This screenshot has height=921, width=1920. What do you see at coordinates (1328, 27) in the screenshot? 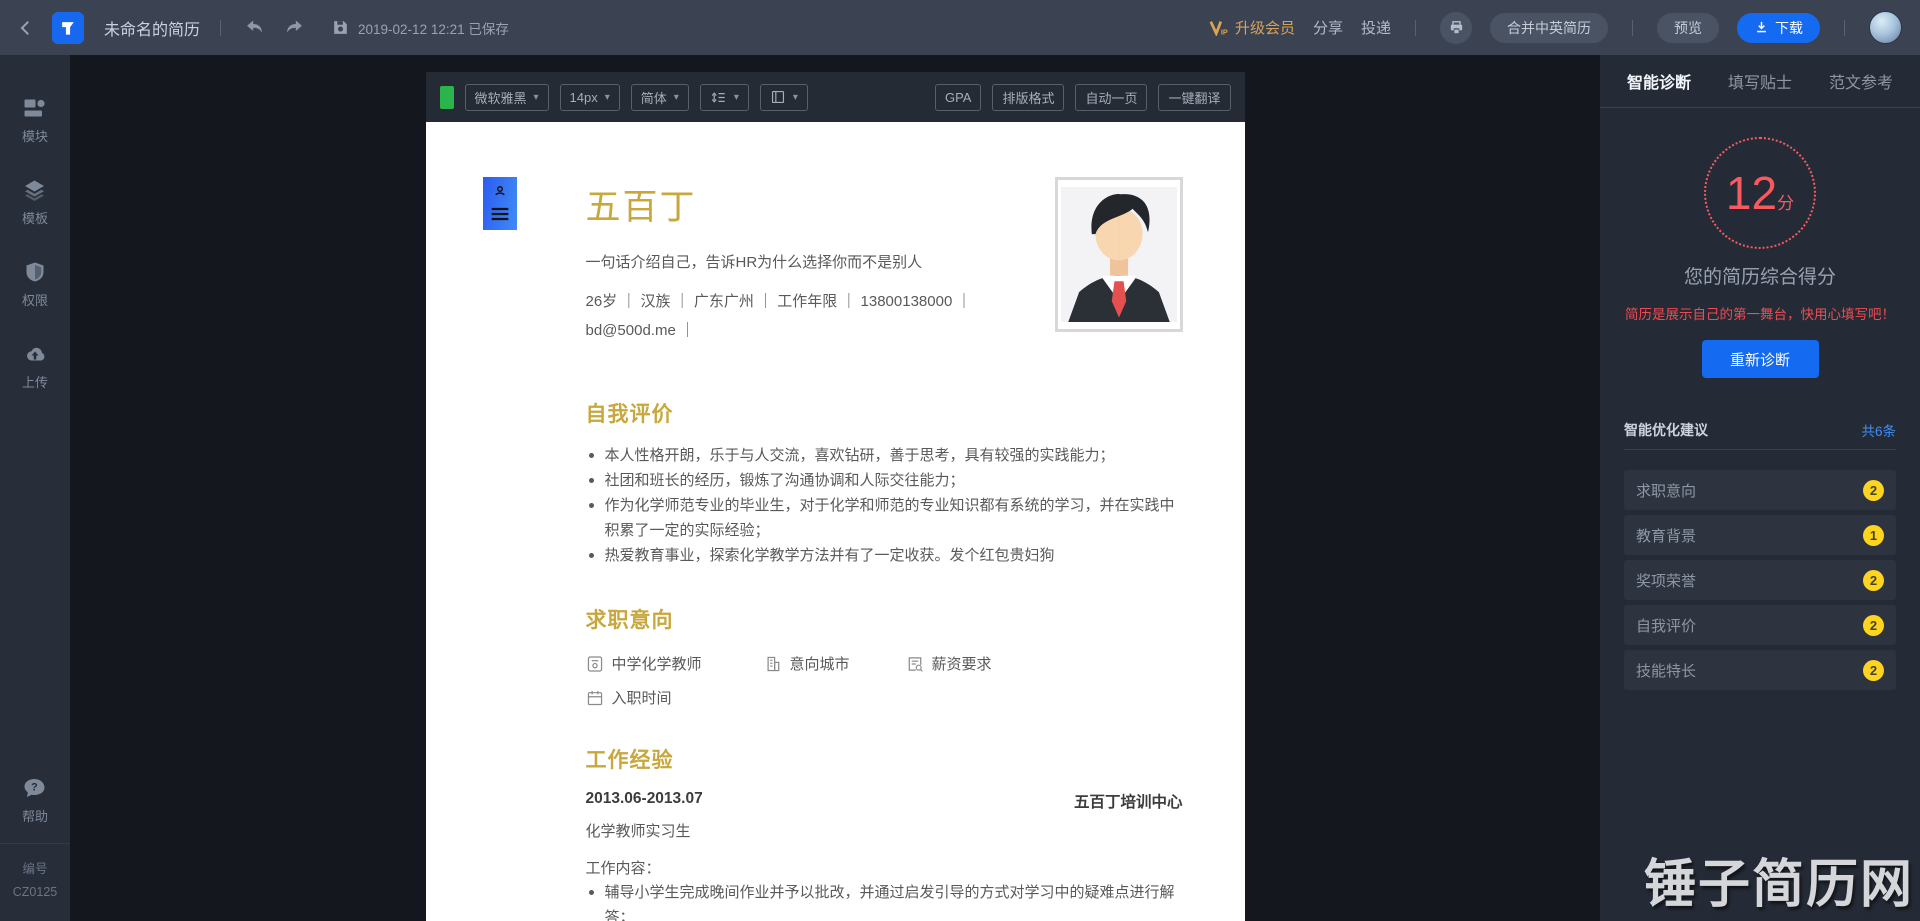
I see `share-button: 分享` at bounding box center [1328, 27].